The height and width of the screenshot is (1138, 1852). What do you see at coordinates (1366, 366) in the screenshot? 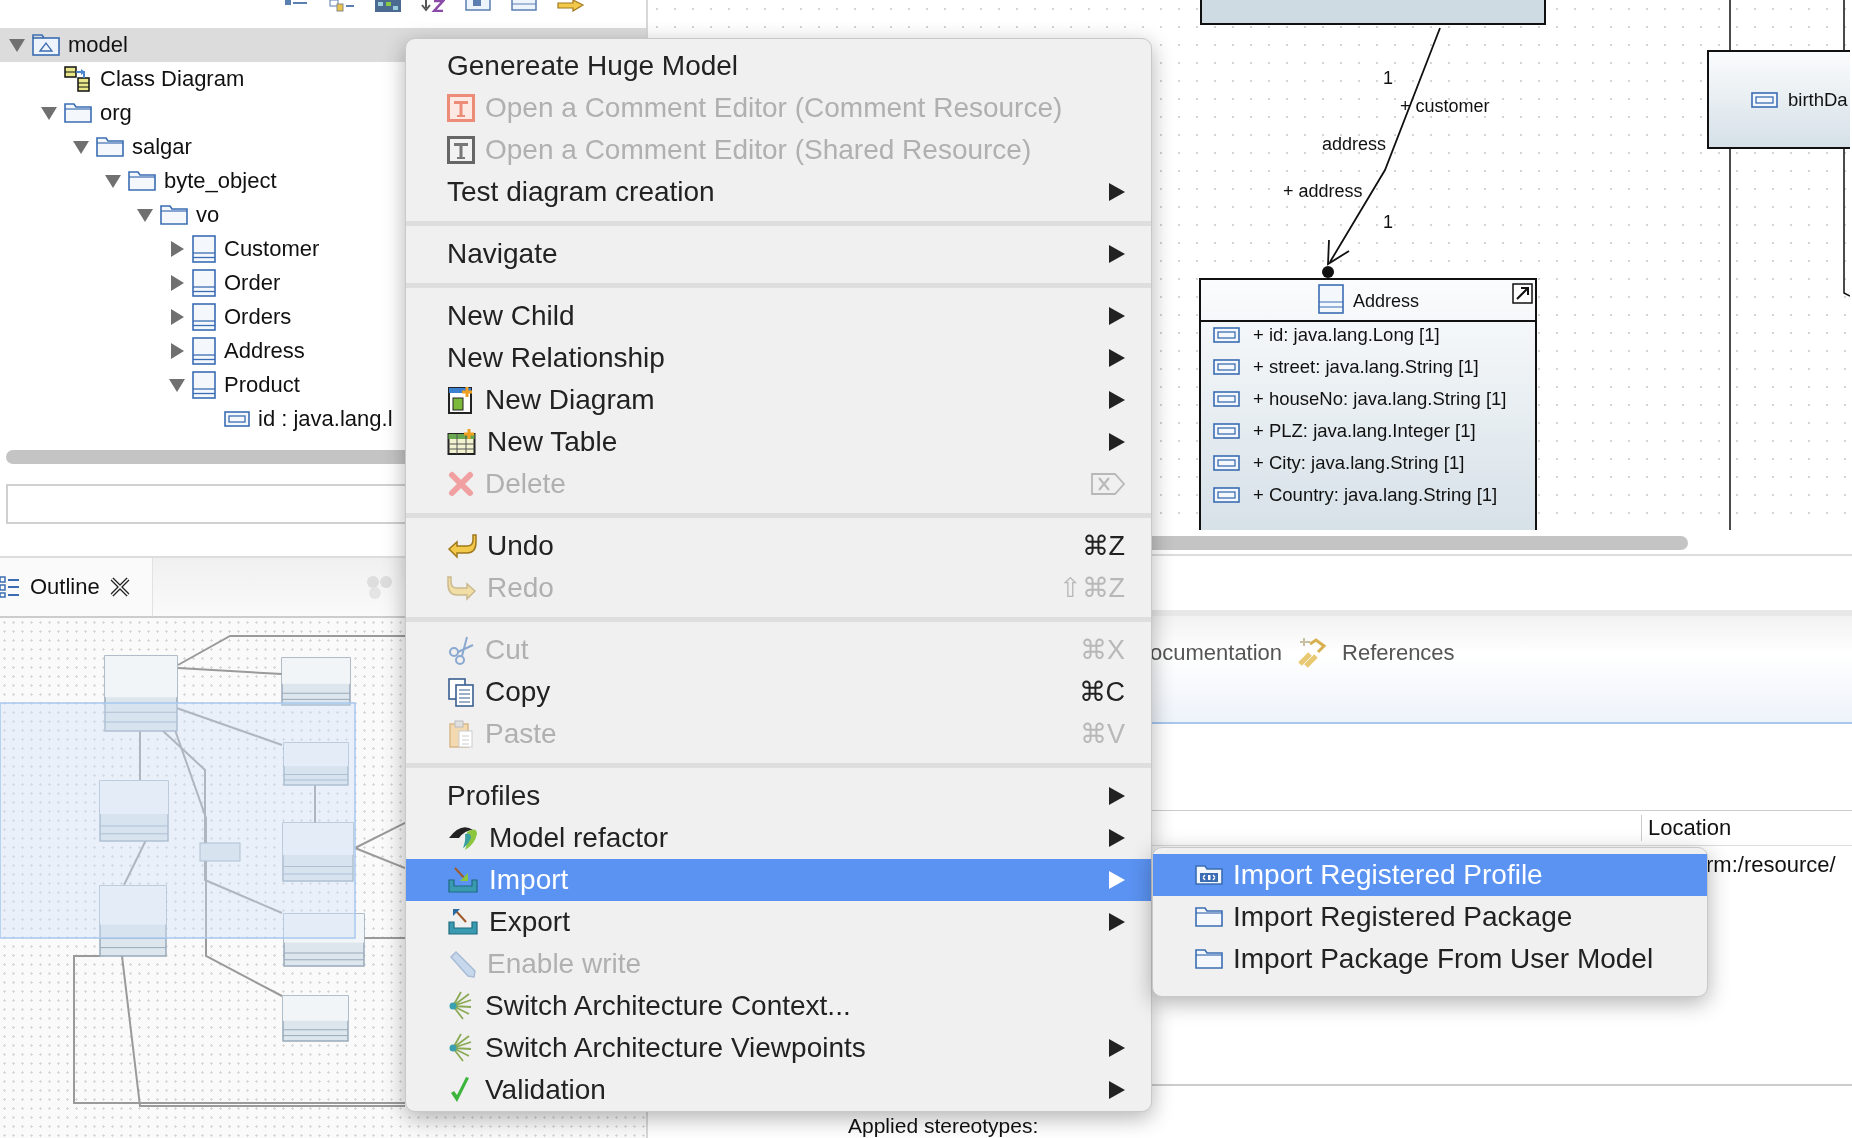
I see `attribute-text: + street: java.lang.String [1]` at bounding box center [1366, 366].